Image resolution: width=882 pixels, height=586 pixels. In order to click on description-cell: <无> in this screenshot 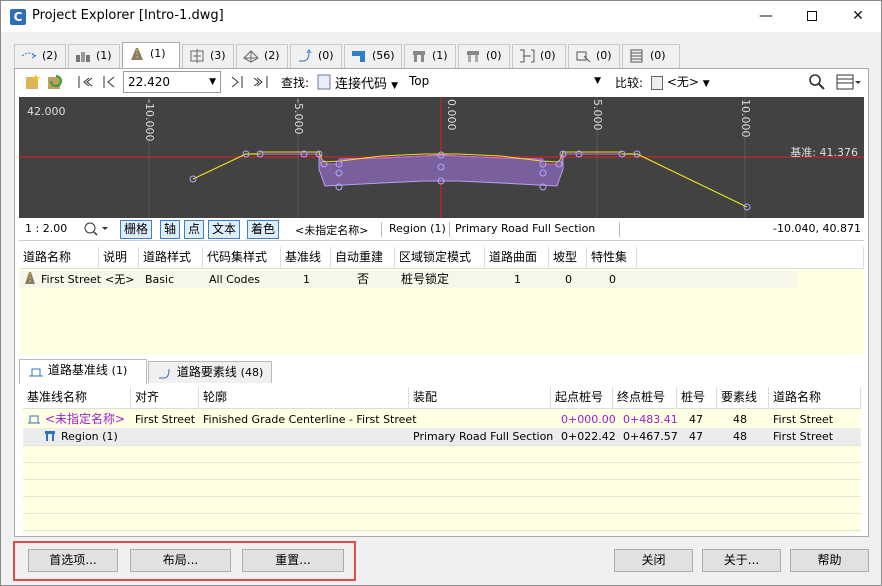, I will do `click(120, 279)`.